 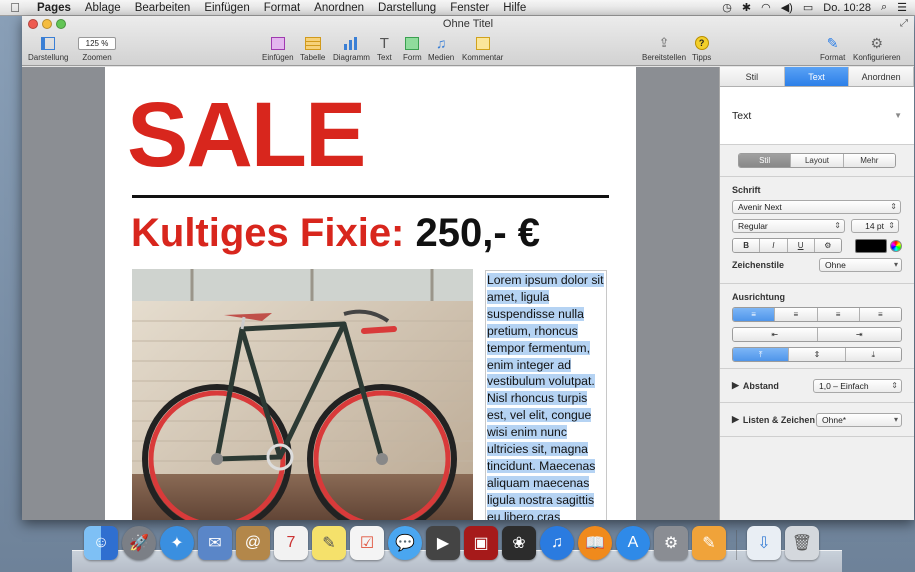 What do you see at coordinates (595, 543) in the screenshot?
I see `ibooks-icon: 📖` at bounding box center [595, 543].